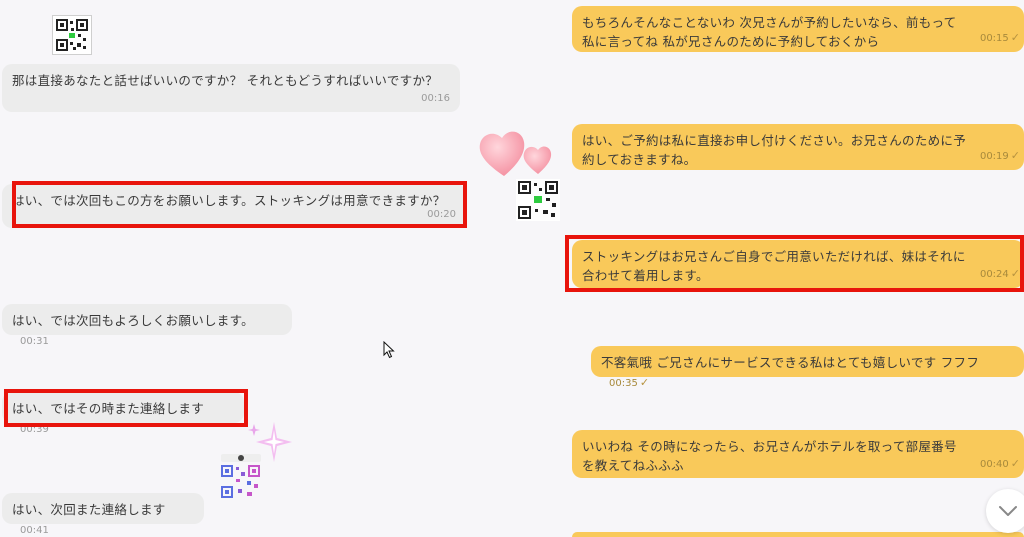  I want to click on message-bubble: はい、では次回もよろしくお願いします。 00:31, so click(147, 325).